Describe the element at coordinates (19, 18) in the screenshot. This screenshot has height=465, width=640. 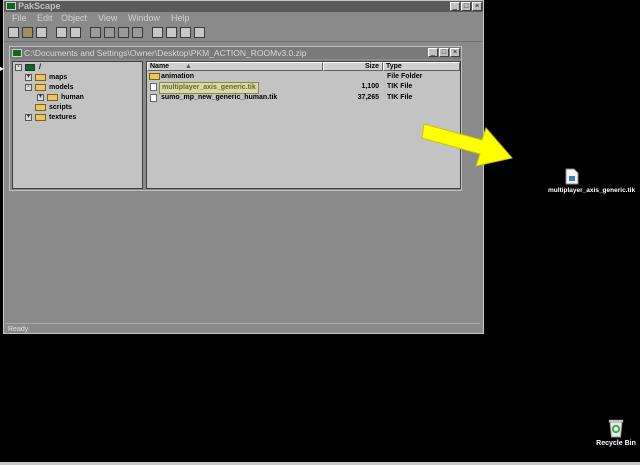
I see `menu-file: File` at that location.